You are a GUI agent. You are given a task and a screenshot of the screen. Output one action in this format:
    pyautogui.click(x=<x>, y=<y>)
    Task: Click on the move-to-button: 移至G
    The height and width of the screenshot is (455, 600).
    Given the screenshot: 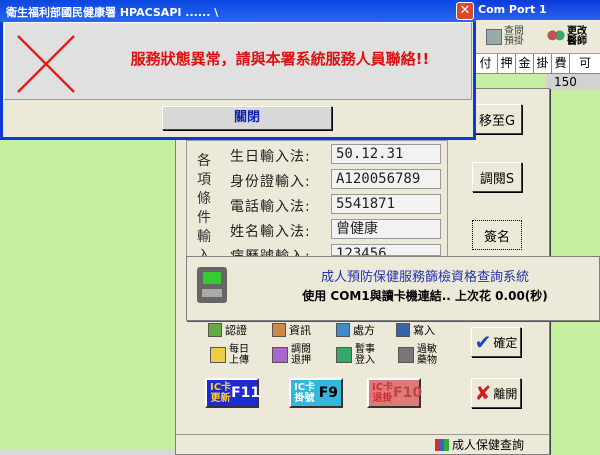 What is the action you would take?
    pyautogui.click(x=497, y=119)
    